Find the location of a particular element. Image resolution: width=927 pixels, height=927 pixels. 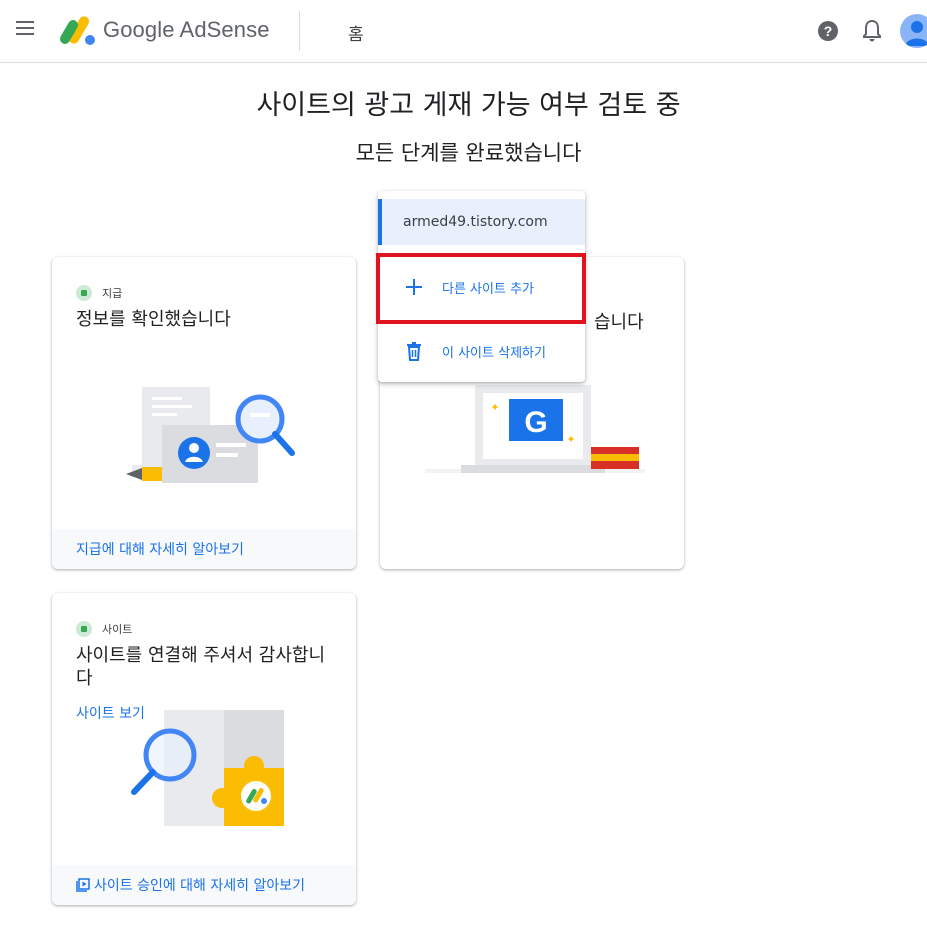

delete-site-button: 이 사이트 삭제하기 is located at coordinates (481, 351).